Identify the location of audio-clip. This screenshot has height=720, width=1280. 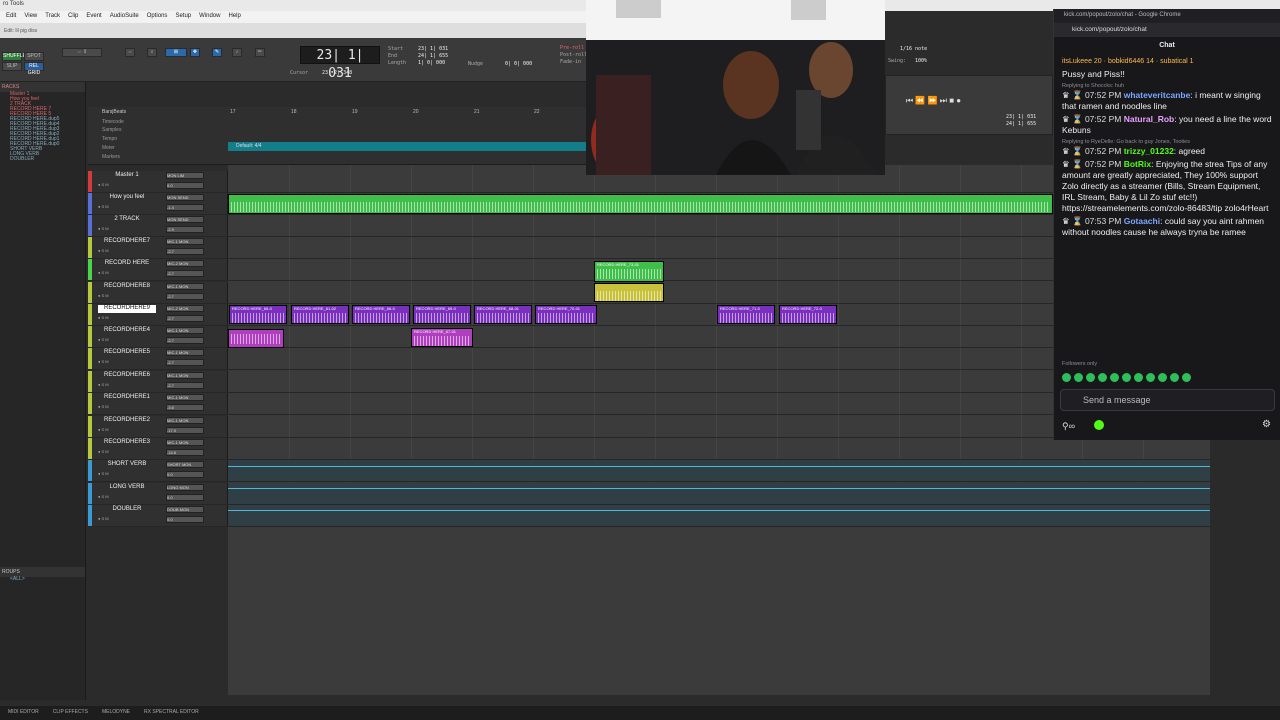
(256, 338).